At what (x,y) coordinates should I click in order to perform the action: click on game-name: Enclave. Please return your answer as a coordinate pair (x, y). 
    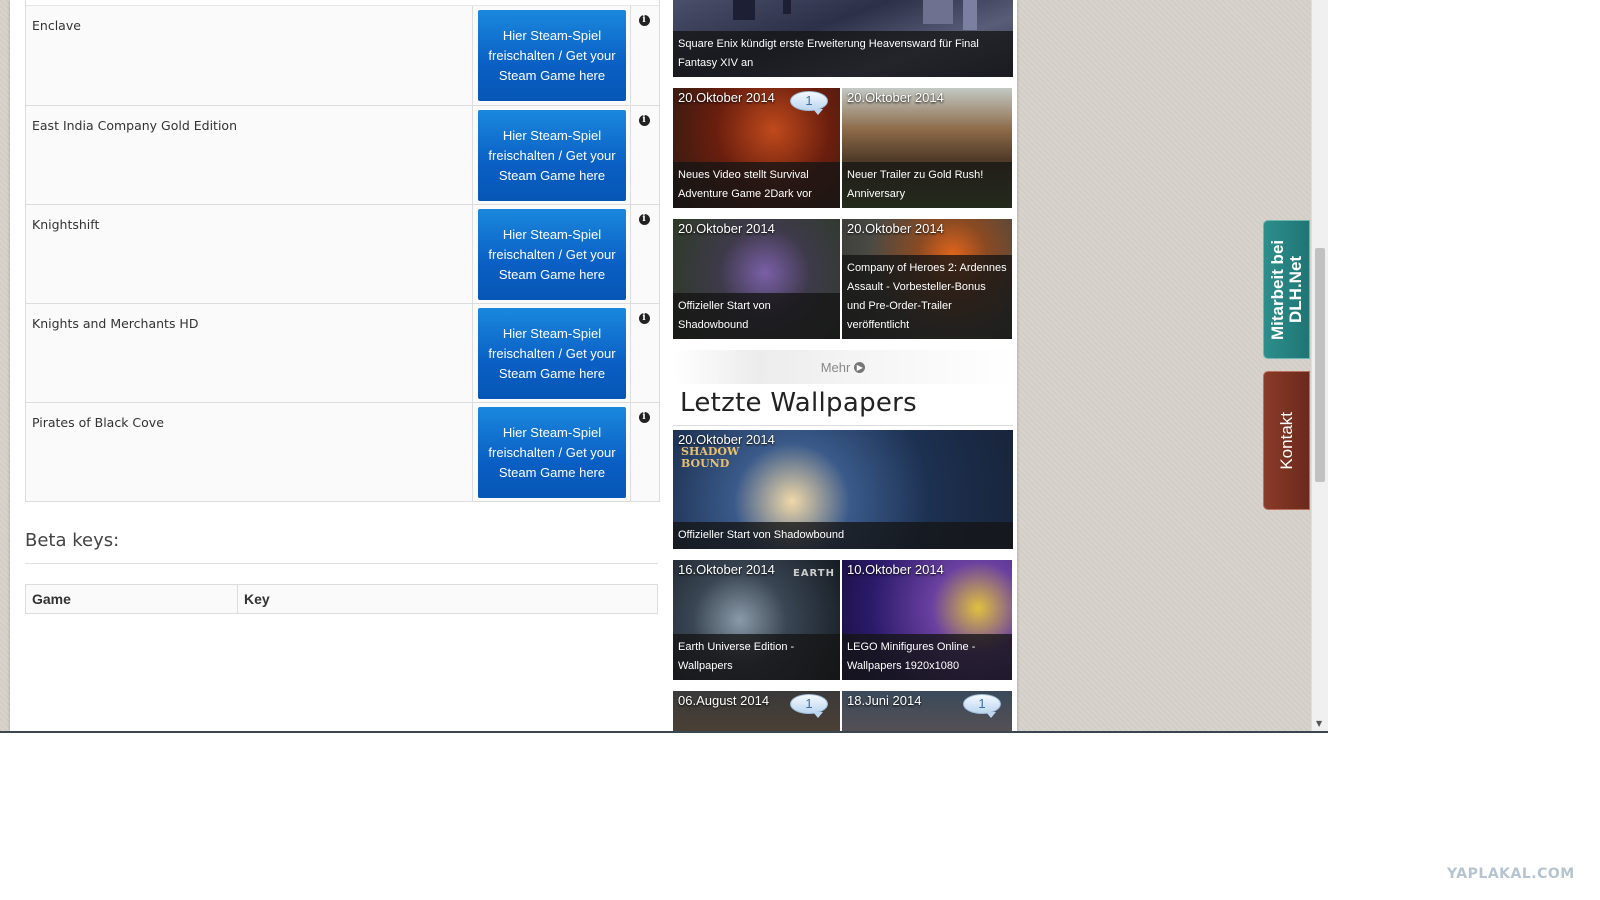
    Looking at the image, I should click on (249, 55).